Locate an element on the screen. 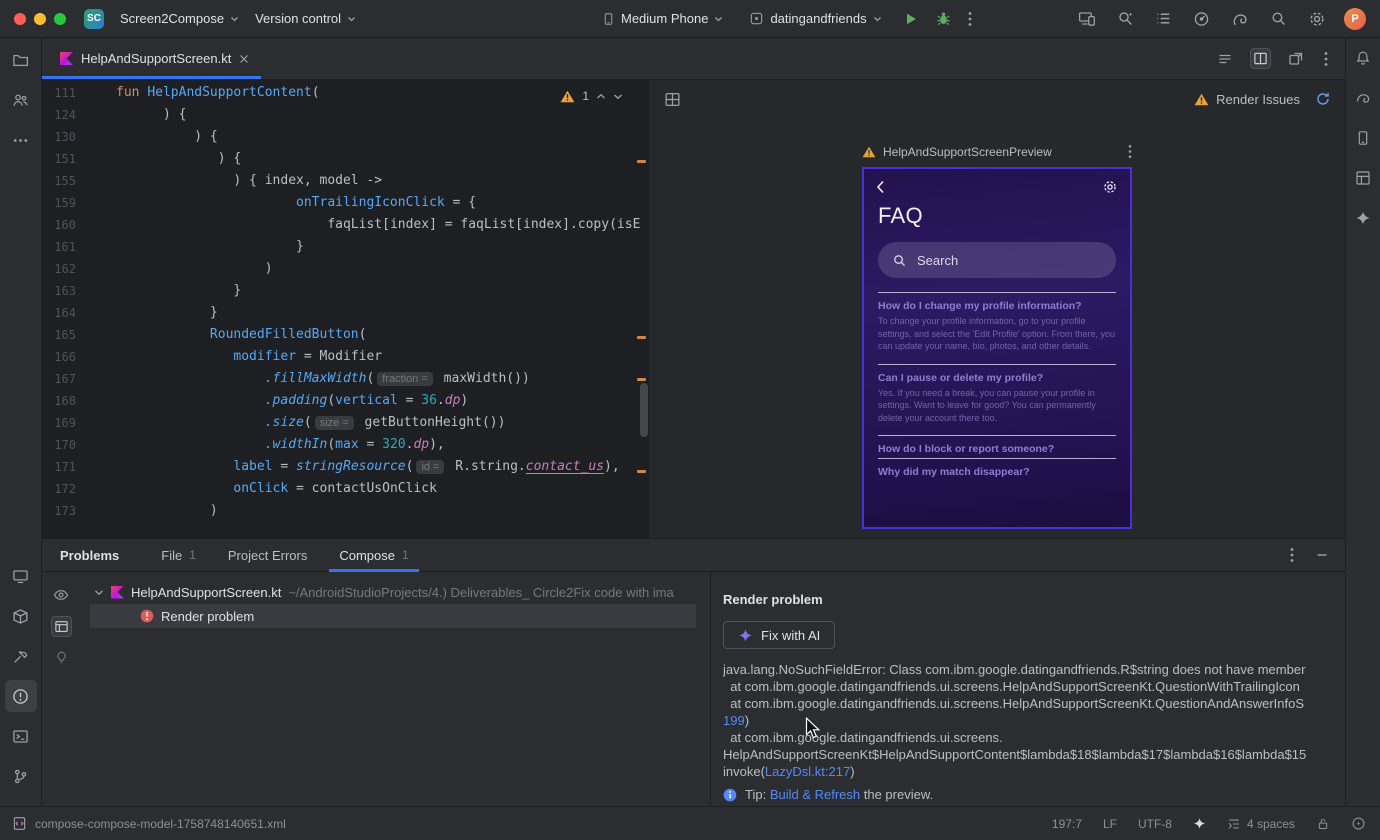 The height and width of the screenshot is (840, 1380). build-tool-button is located at coordinates (21, 656).